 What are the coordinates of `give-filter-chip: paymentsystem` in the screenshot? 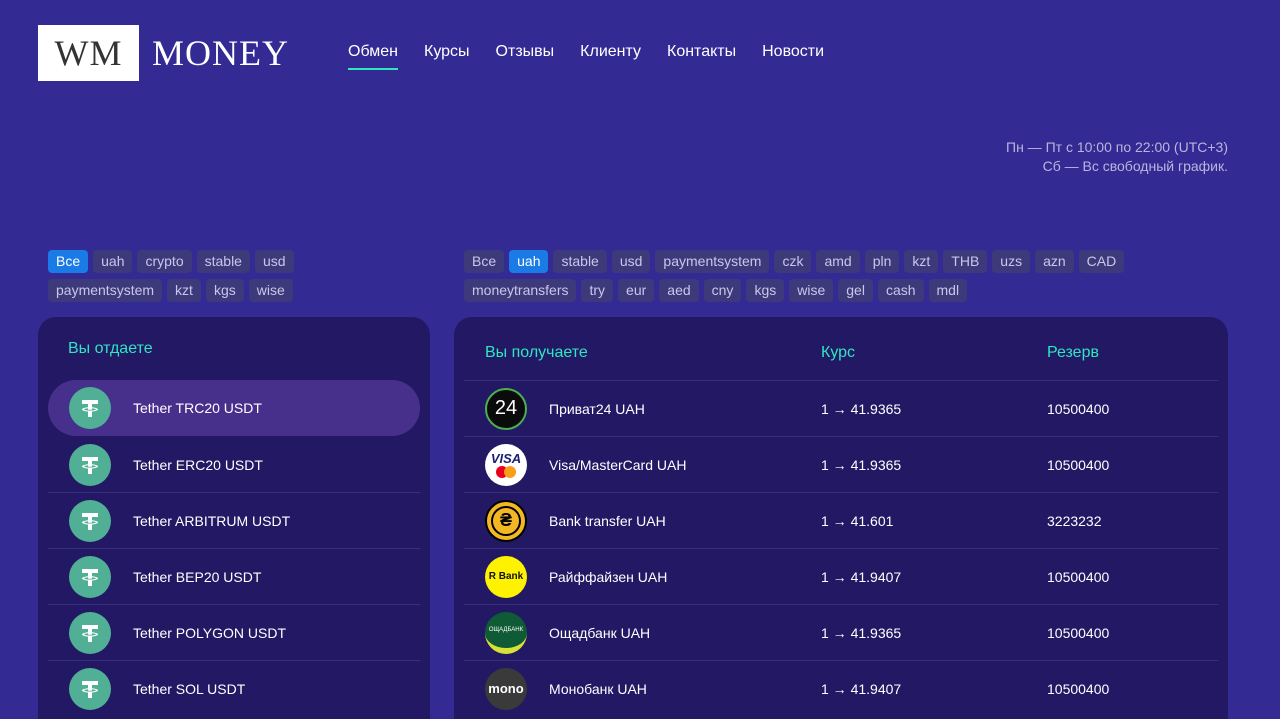 It's located at (105, 290).